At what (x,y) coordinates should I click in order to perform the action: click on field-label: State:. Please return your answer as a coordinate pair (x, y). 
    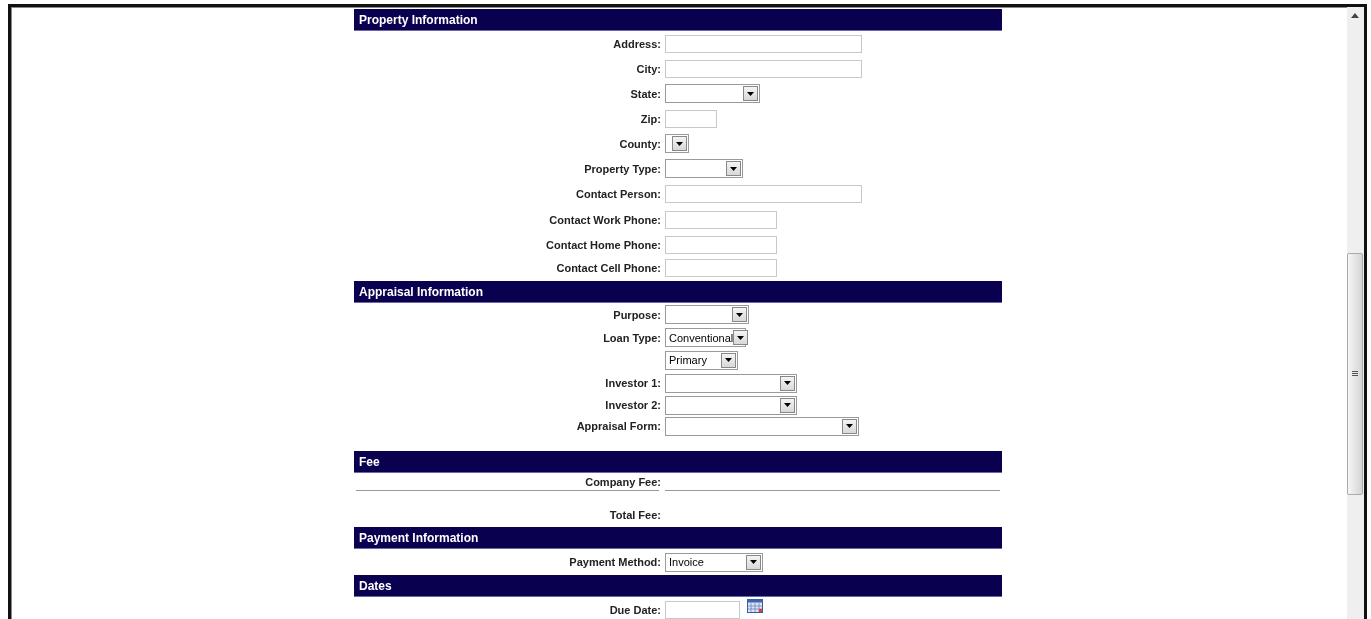
    Looking at the image, I should click on (645, 93).